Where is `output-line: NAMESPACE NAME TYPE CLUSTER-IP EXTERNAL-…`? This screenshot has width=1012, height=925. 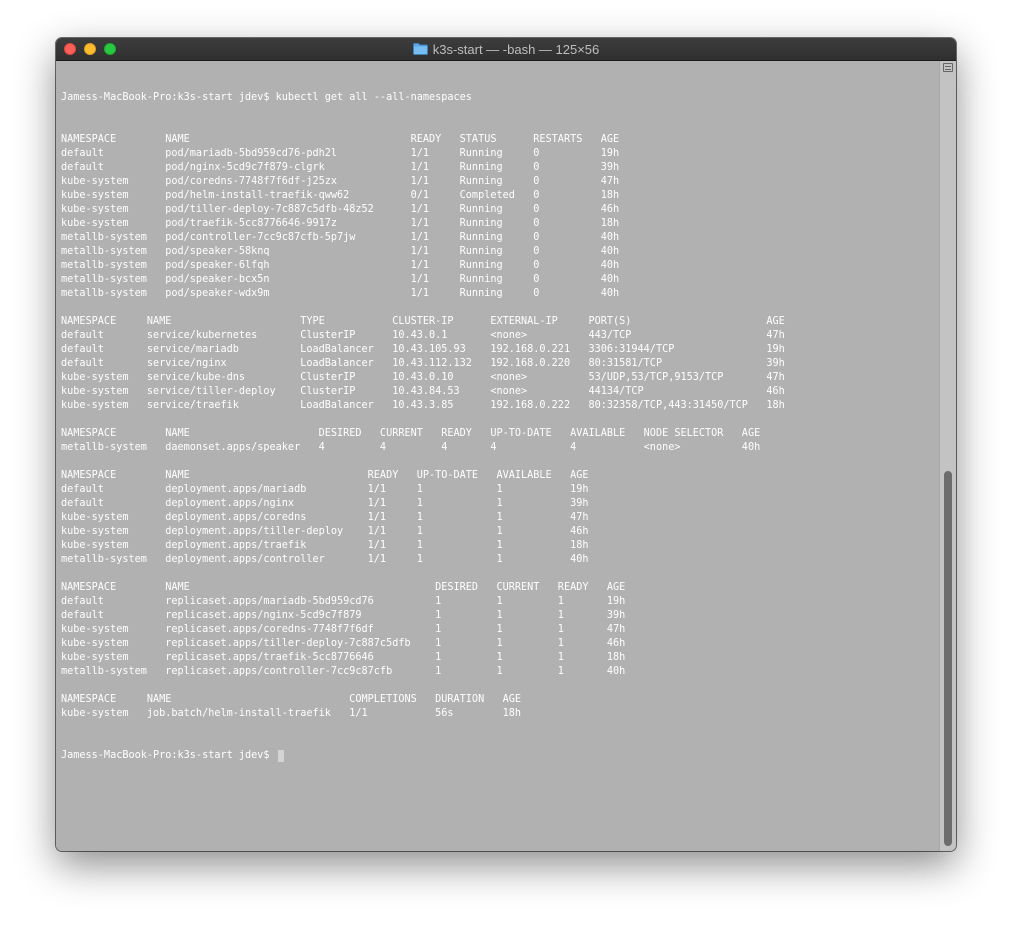
output-line: NAMESPACE NAME TYPE CLUSTER-IP EXTERNAL-… is located at coordinates (423, 321).